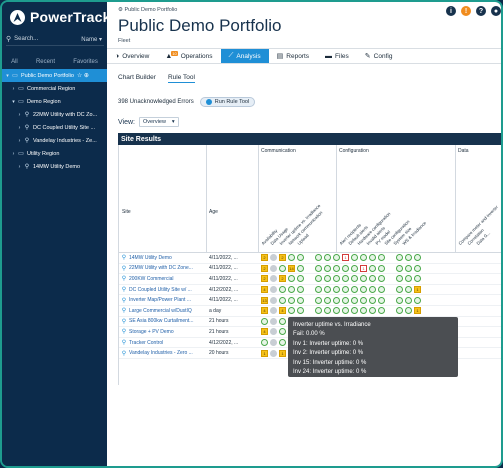 The image size is (503, 468). What do you see at coordinates (126, 212) in the screenshot?
I see `column-header-site: Site` at bounding box center [126, 212].